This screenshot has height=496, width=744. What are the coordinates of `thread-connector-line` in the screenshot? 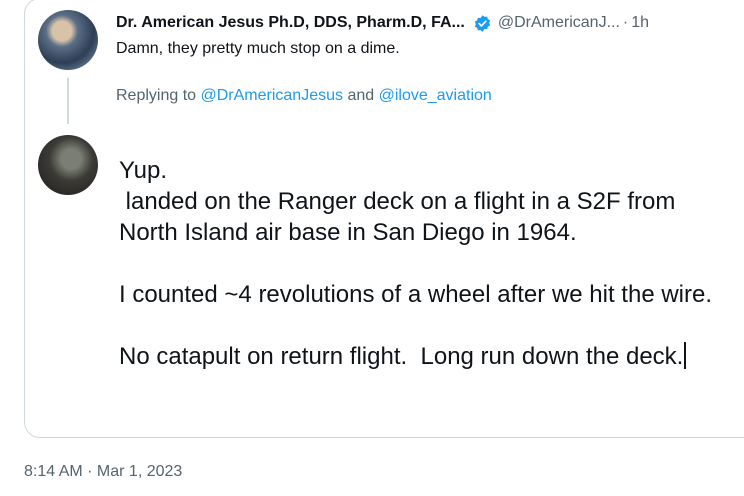 It's located at (68, 101).